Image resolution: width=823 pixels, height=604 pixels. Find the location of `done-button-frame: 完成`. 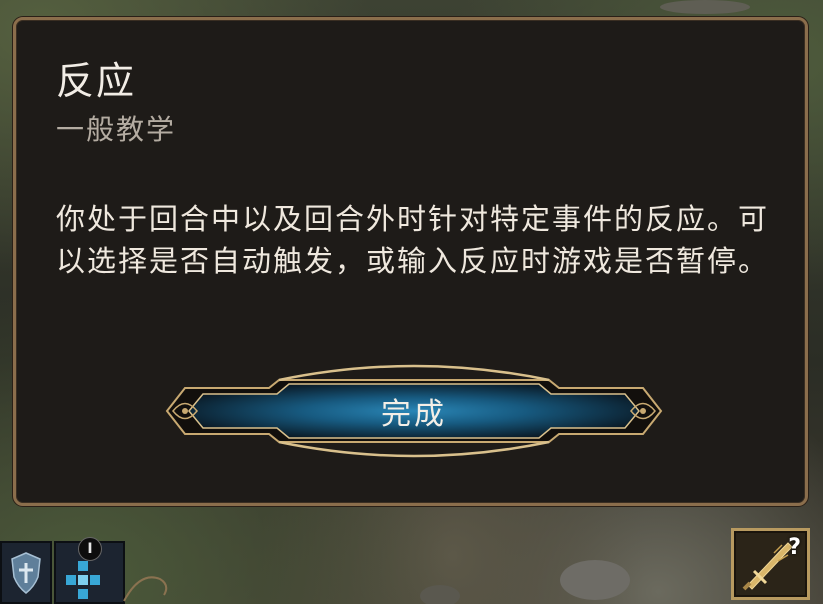

done-button-frame: 完成 is located at coordinates (414, 411).